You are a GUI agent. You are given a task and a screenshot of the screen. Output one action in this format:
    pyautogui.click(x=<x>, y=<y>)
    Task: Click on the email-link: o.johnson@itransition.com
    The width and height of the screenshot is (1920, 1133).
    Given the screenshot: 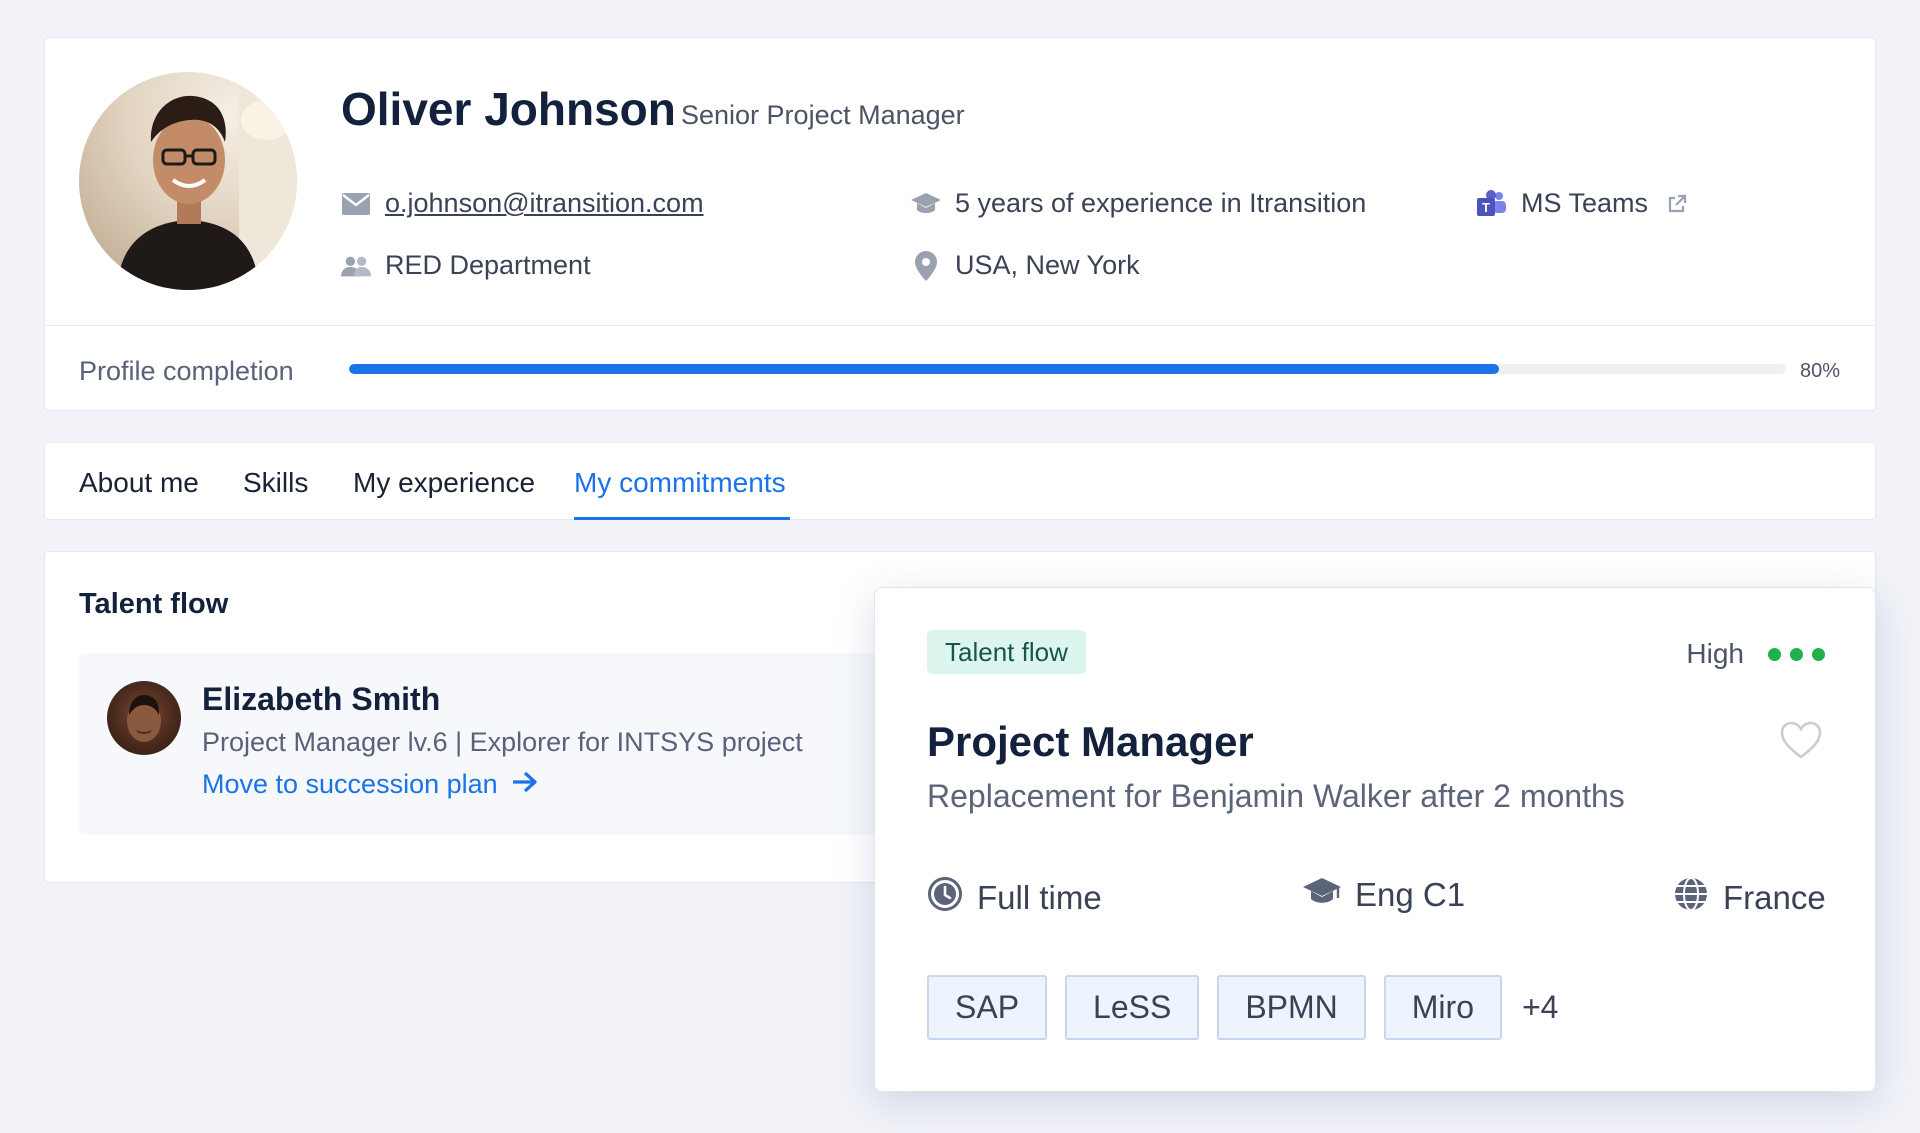 What is the action you would take?
    pyautogui.click(x=544, y=203)
    